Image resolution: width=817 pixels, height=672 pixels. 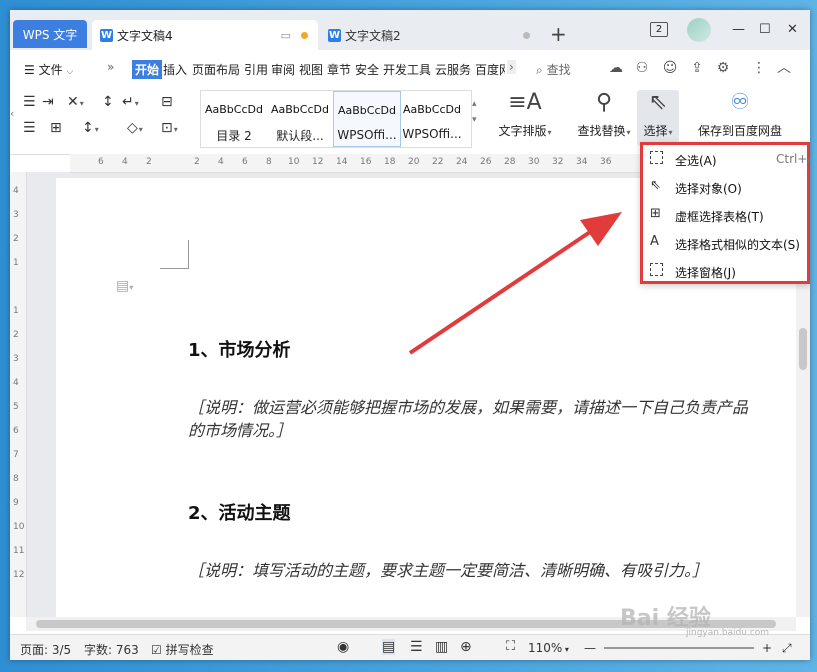 I want to click on more-icon: ⋮, so click(x=759, y=68).